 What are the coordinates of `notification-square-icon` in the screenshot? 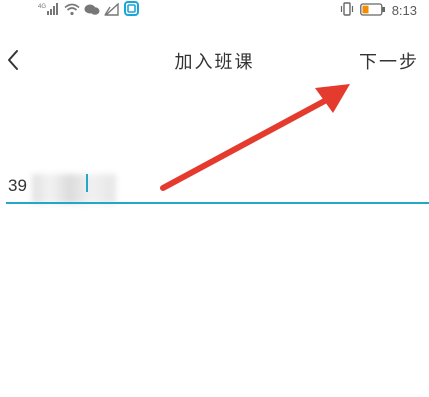 It's located at (131, 10).